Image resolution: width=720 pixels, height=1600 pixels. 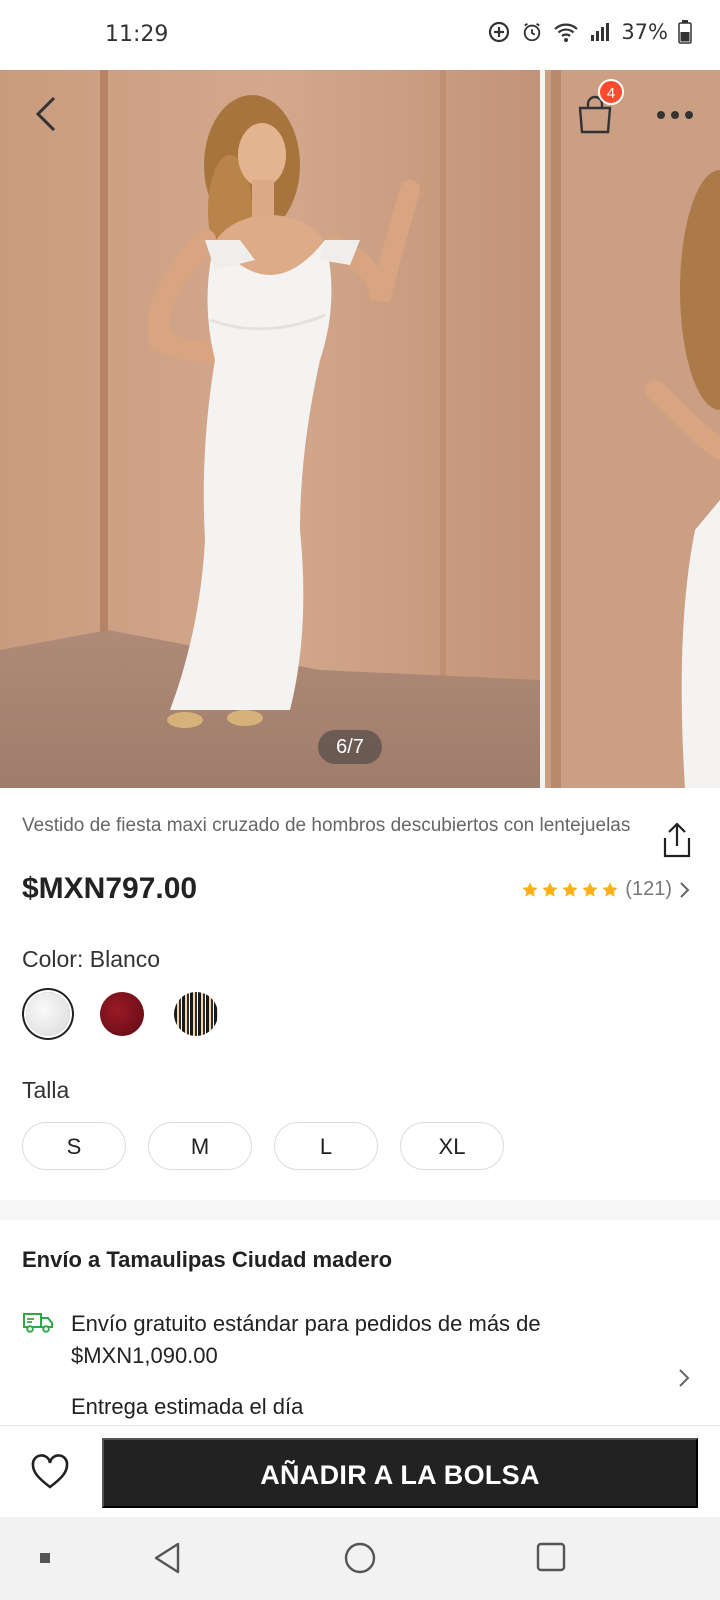 What do you see at coordinates (360, 35) in the screenshot?
I see `status-bar: 11:29 37%` at bounding box center [360, 35].